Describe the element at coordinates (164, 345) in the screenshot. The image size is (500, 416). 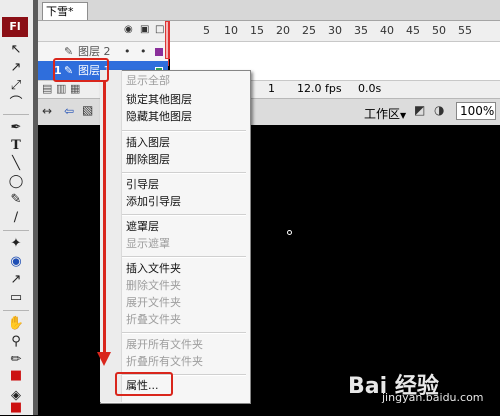
I see `menu-item-expand-all-folders: 展开所有文件夹` at that location.